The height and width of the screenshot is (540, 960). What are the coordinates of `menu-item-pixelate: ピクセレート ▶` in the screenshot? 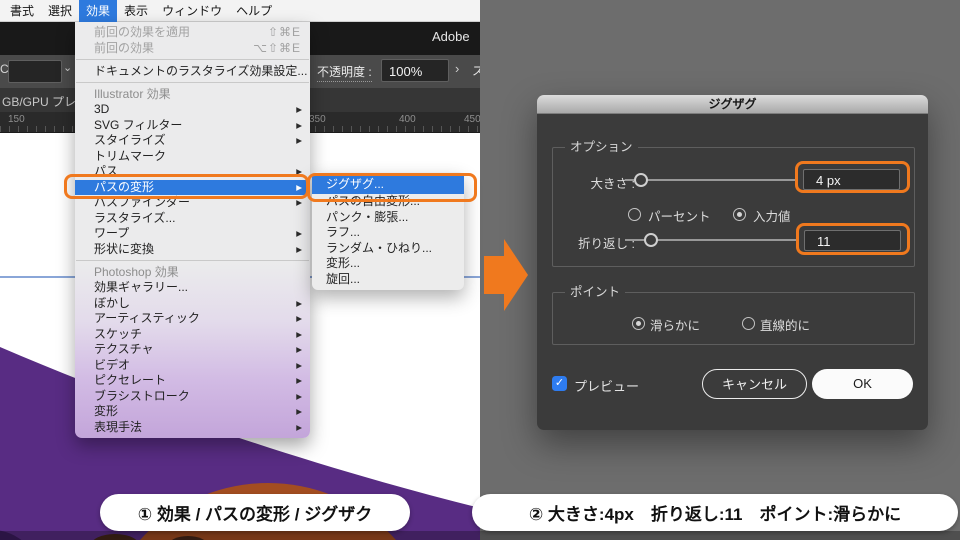 It's located at (192, 381).